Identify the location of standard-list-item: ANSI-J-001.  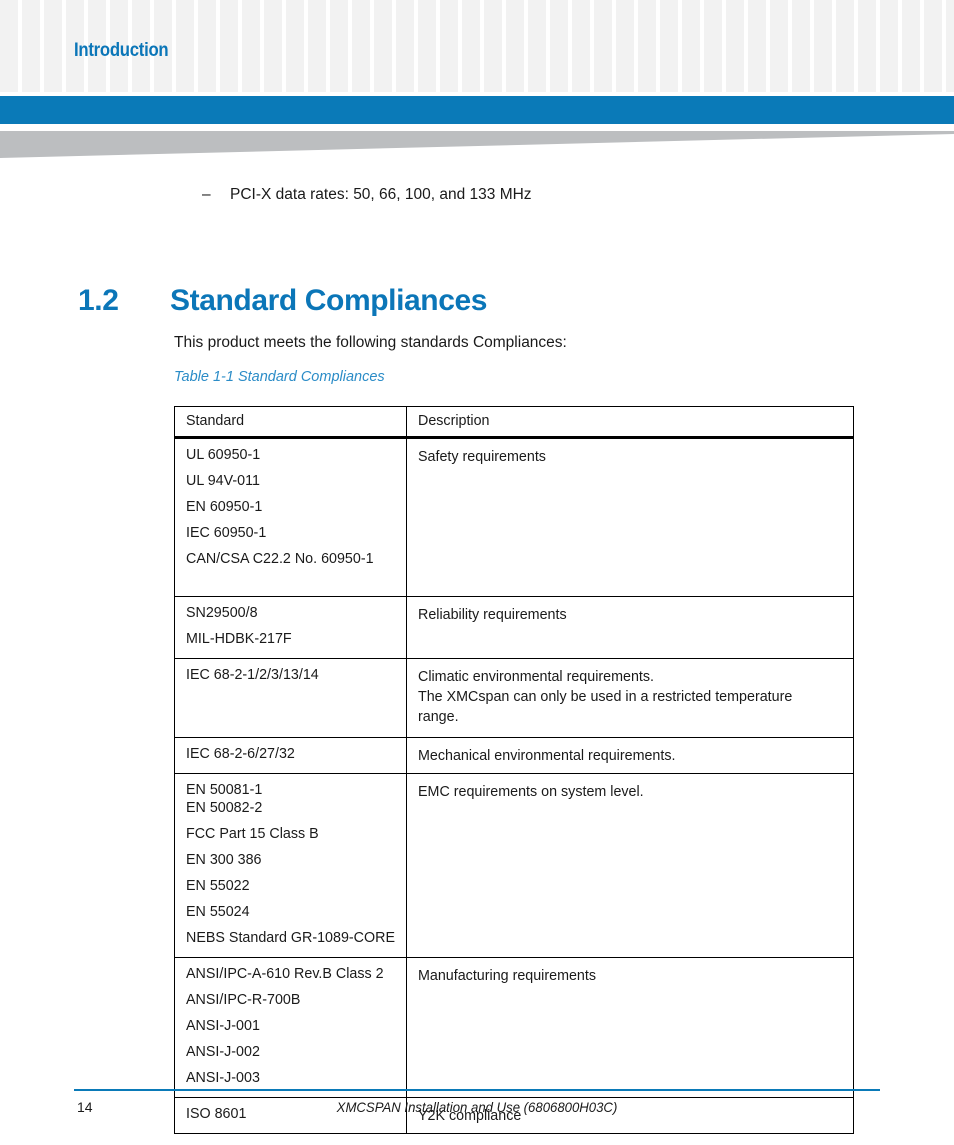
(223, 1026).